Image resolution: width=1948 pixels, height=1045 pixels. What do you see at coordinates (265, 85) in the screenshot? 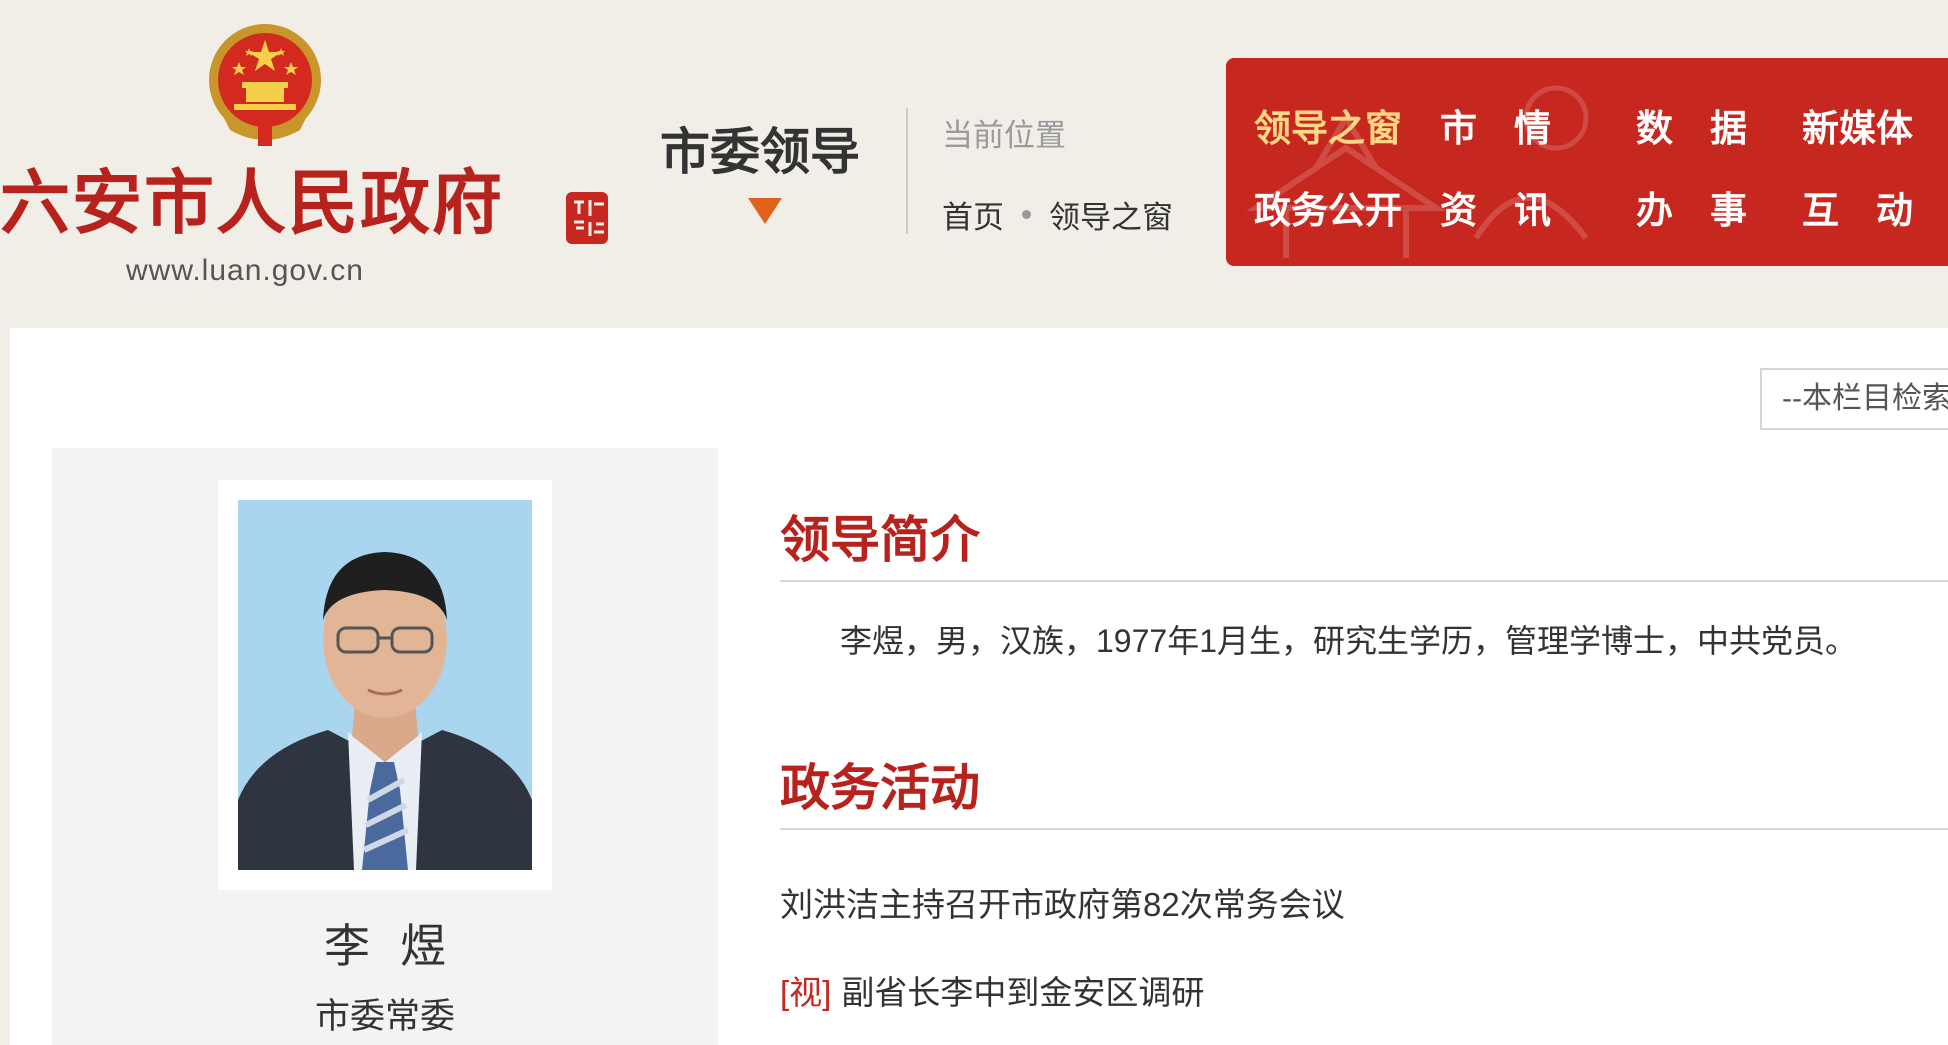
I see `national-emblem-icon` at bounding box center [265, 85].